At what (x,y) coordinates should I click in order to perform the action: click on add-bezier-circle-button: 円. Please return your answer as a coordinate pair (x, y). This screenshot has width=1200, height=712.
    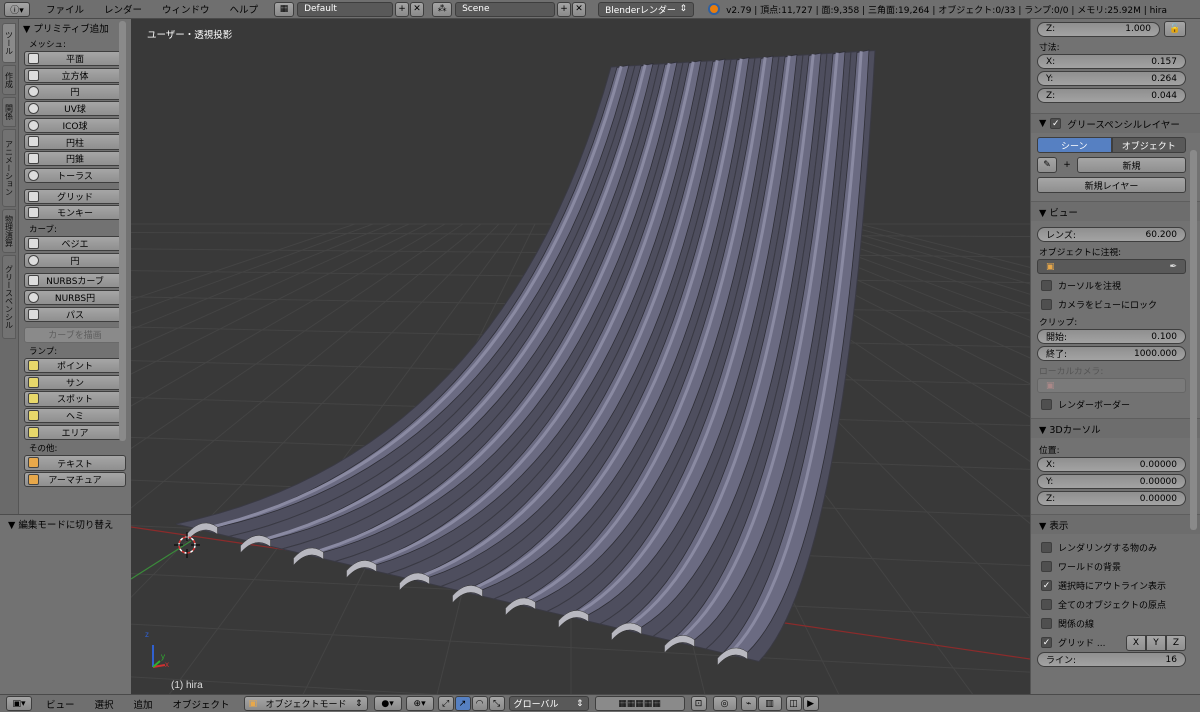
    Looking at the image, I should click on (75, 260).